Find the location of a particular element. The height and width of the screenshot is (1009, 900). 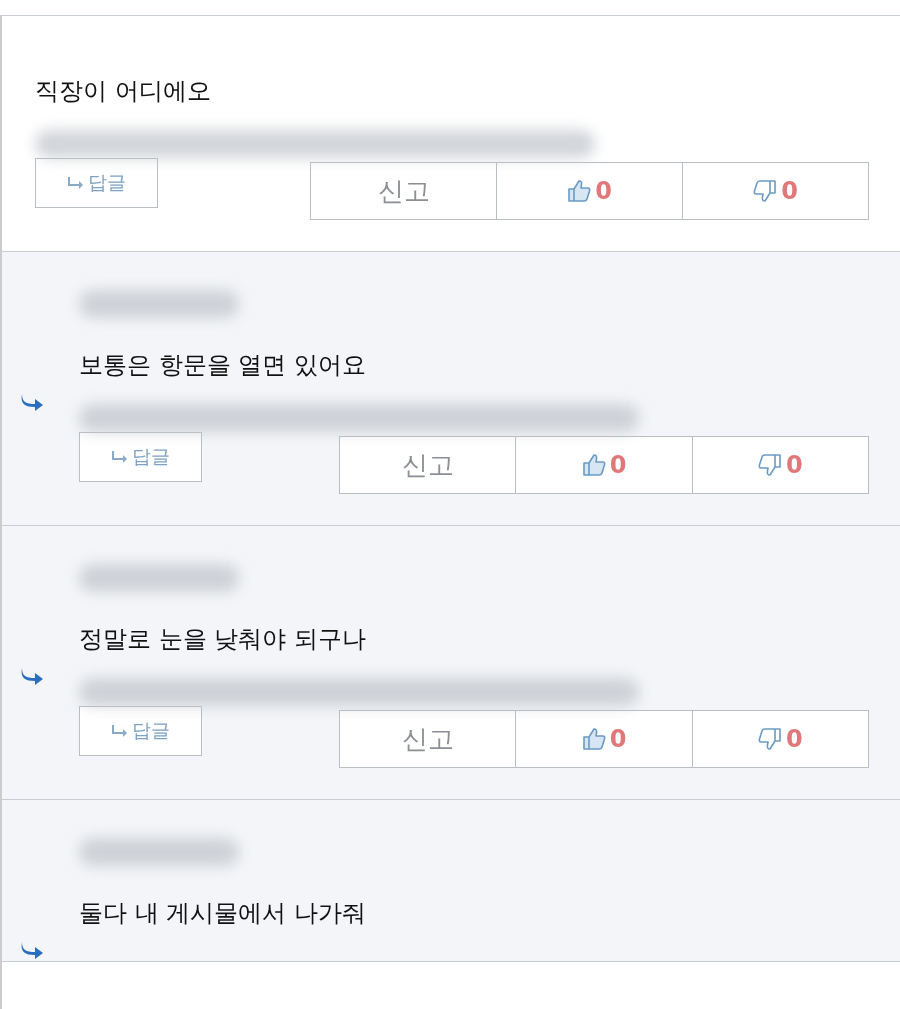

comment-text: 정말로 눈을 낮춰야 되구나 is located at coordinates (223, 639).